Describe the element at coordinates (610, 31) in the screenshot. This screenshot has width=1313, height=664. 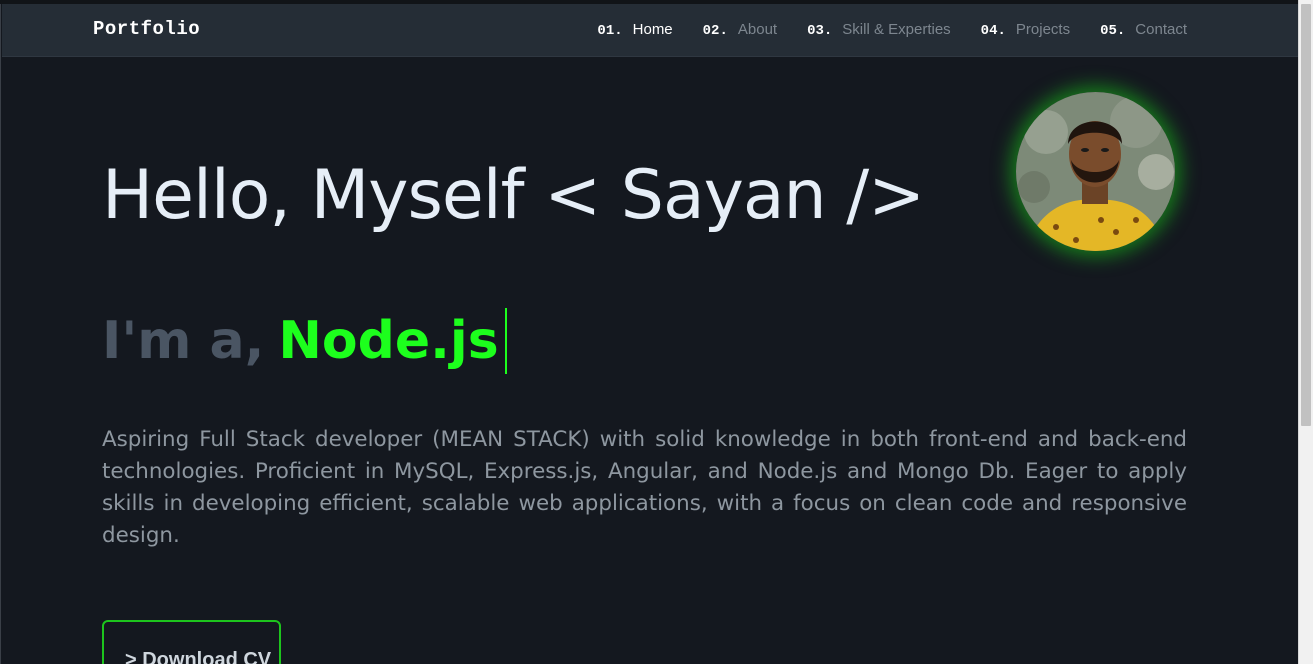
I see `nav-item-number: 01.` at that location.